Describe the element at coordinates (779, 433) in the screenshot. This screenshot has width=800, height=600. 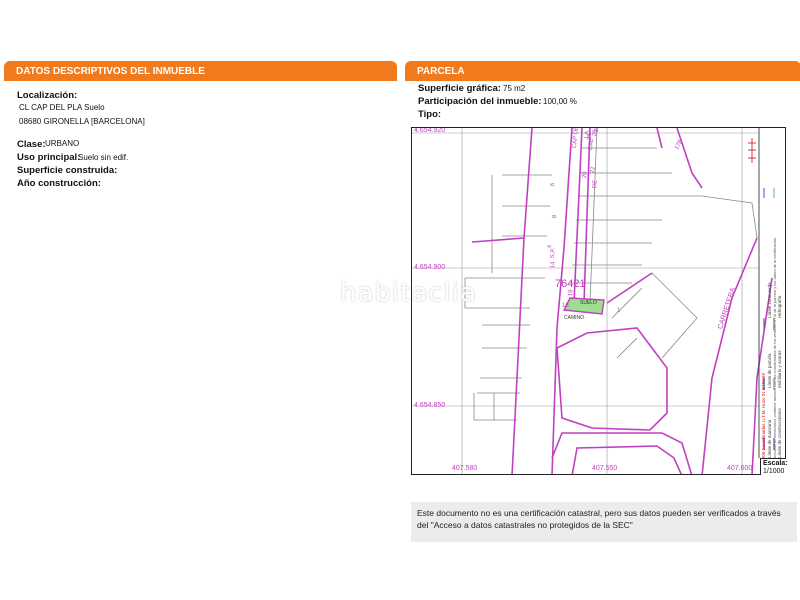
I see `legend-item-3: Límite de construcciones` at that location.